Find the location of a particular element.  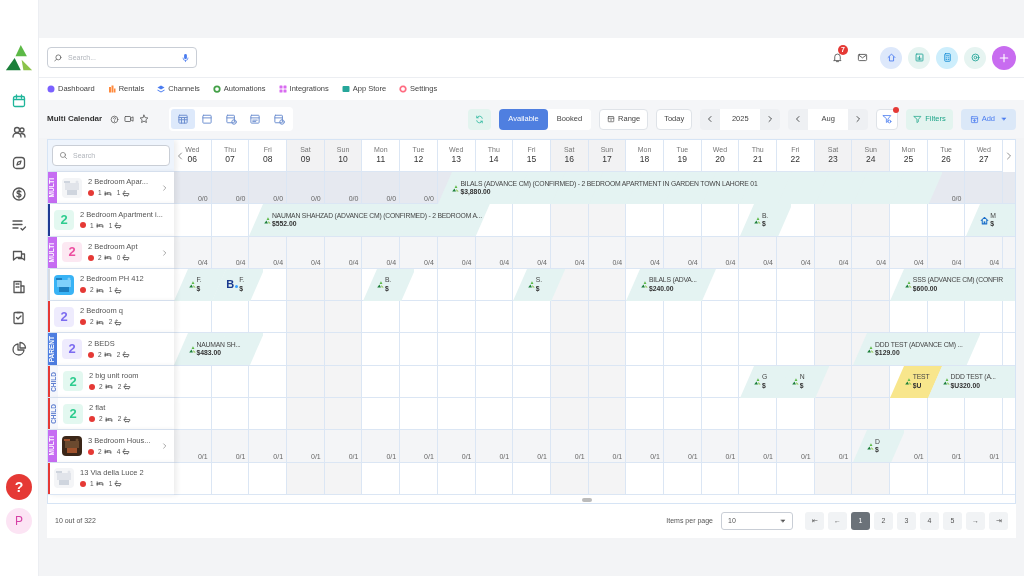

day-number: 17 is located at coordinates (607, 159).